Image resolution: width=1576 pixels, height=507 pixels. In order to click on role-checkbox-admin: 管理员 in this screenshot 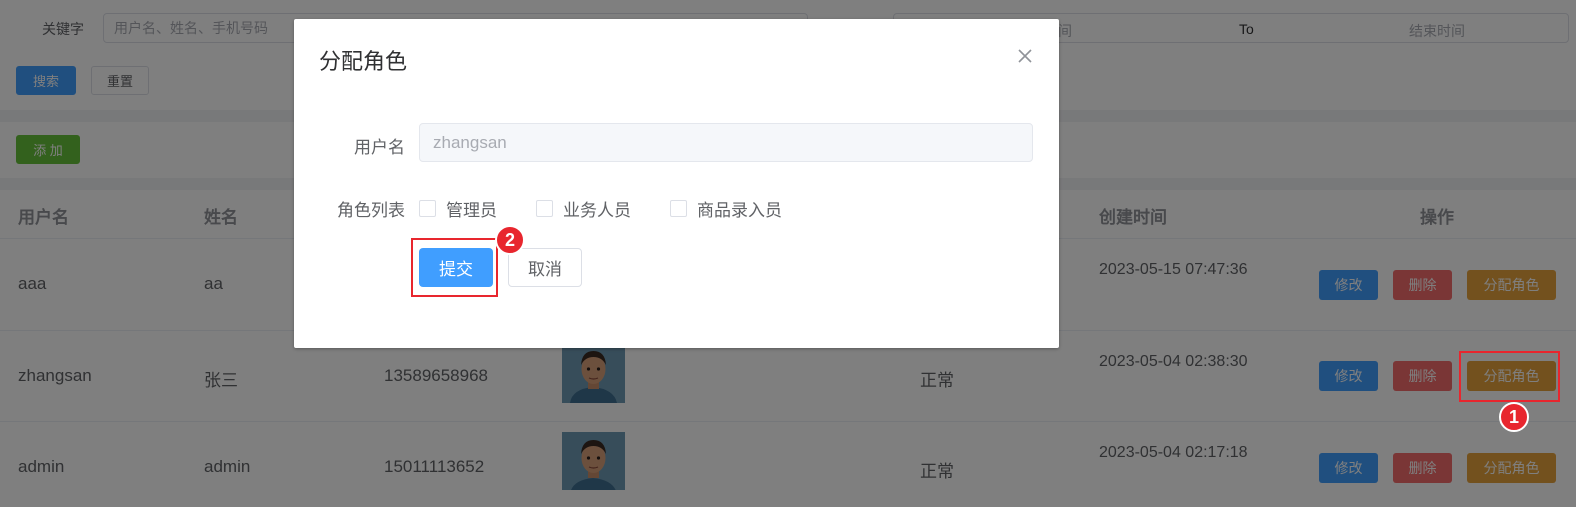, I will do `click(458, 208)`.